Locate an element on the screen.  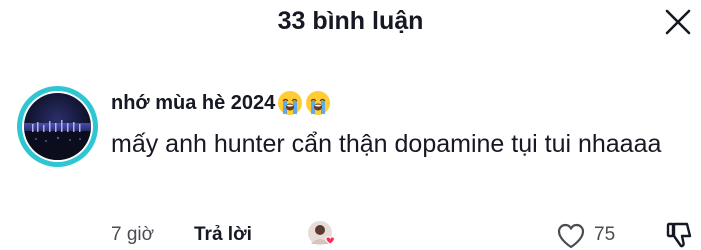
comment-username: nhớ mùa hè 2024 is located at coordinates (221, 103).